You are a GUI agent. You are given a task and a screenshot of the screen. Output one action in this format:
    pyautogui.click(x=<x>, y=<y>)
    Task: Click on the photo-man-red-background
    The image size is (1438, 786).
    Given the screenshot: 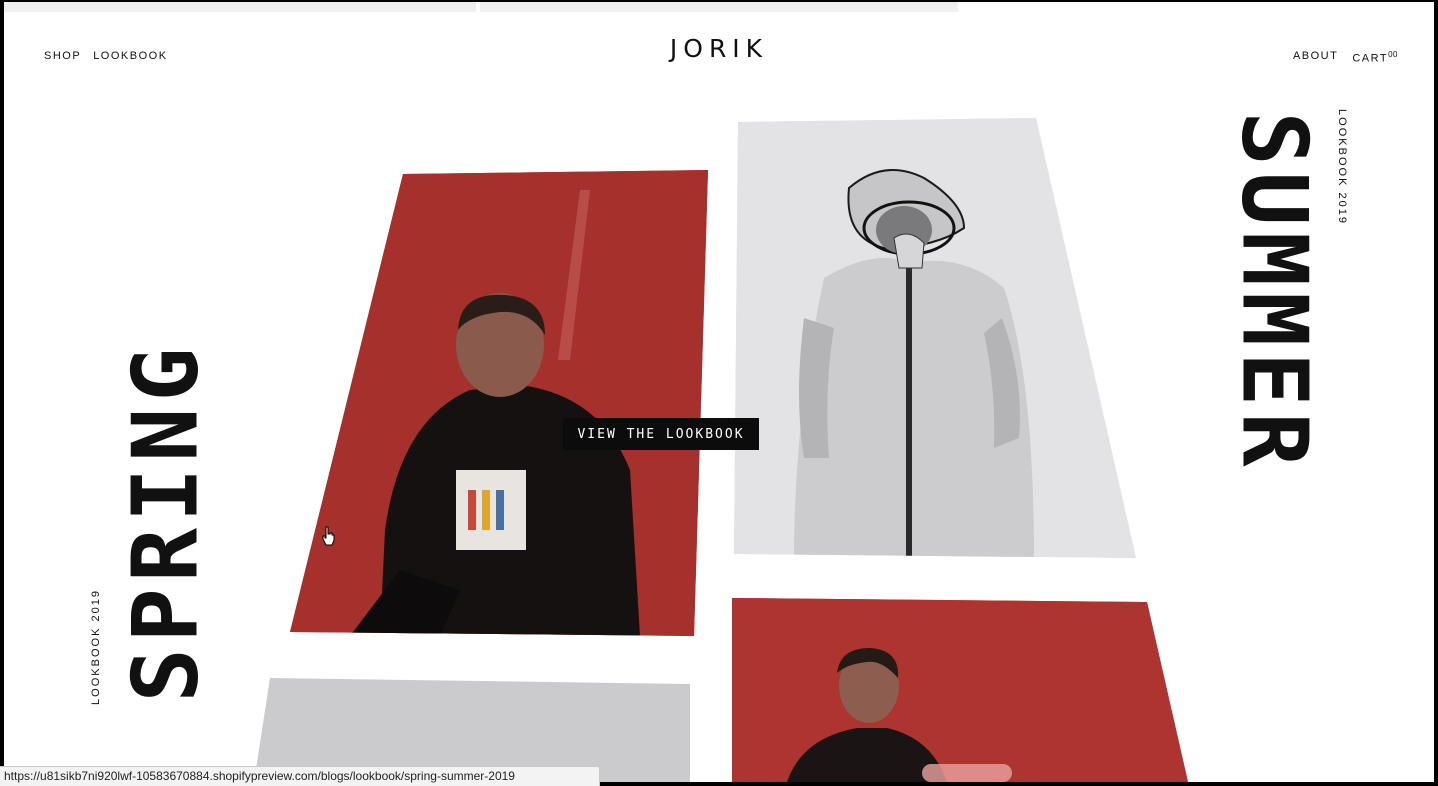 What is the action you would take?
    pyautogui.click(x=960, y=690)
    